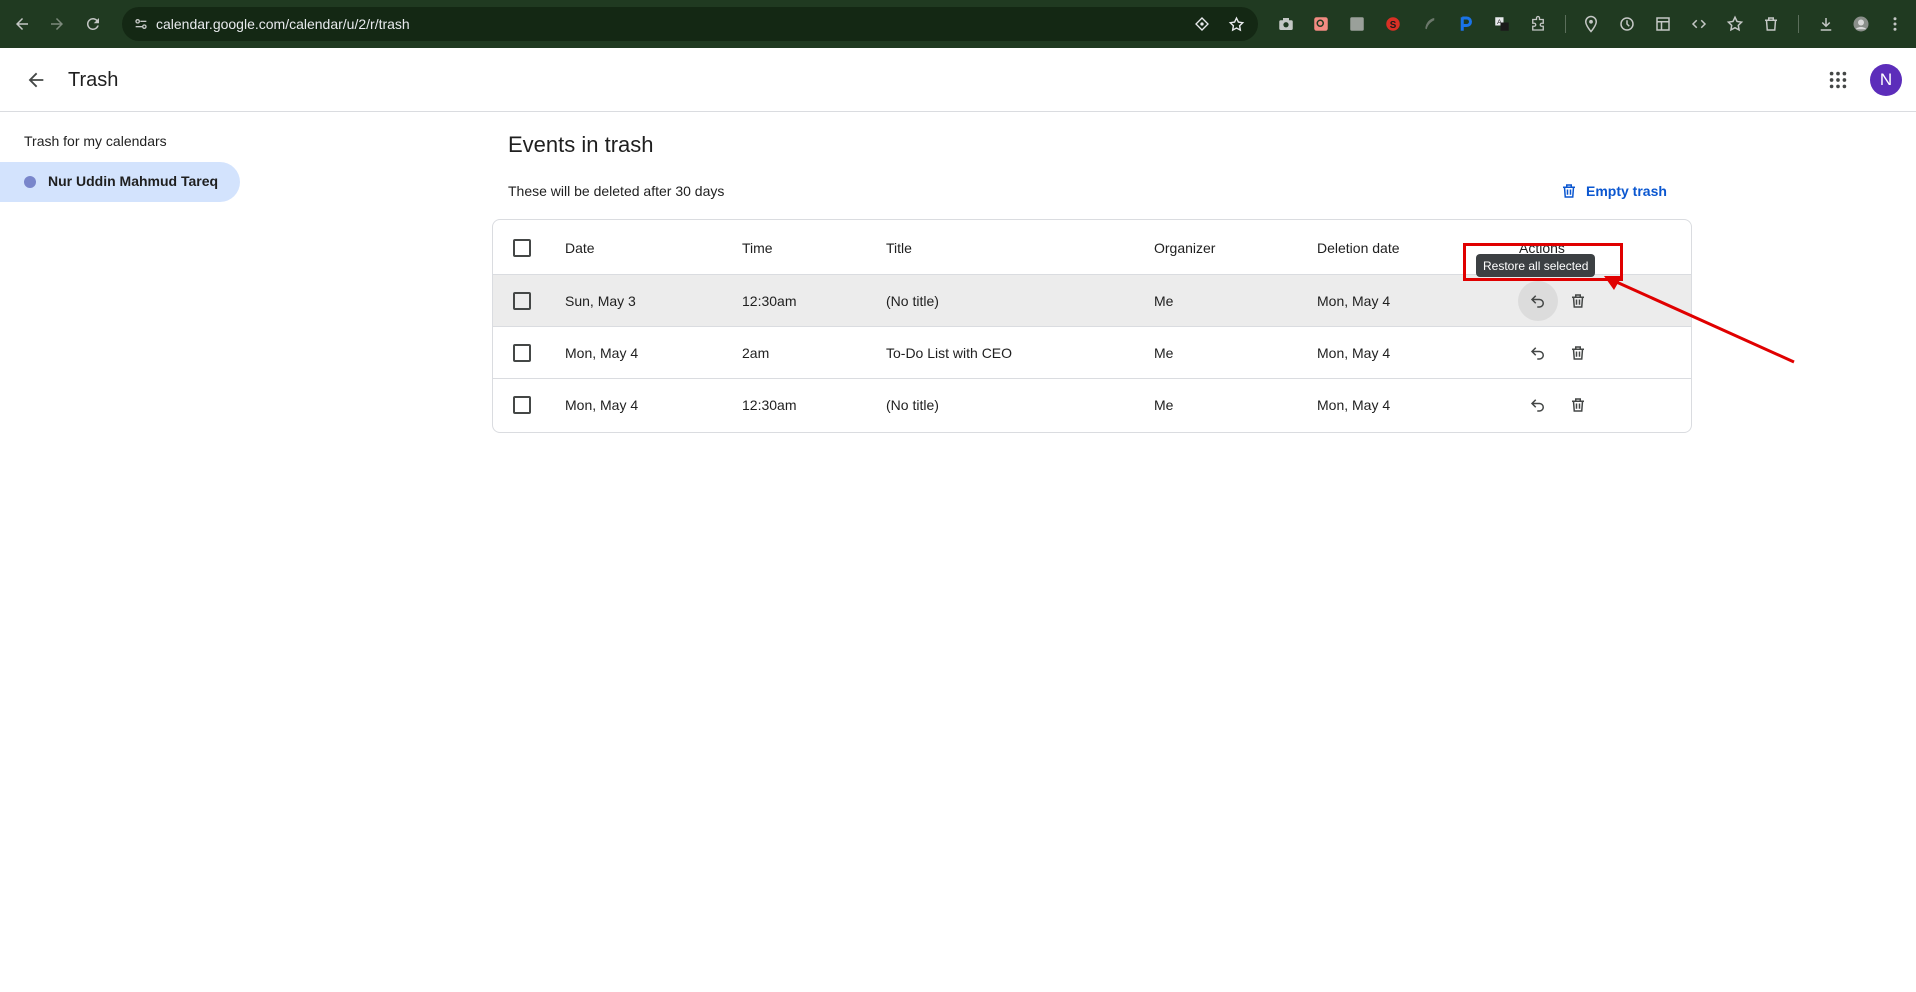 The height and width of the screenshot is (992, 1916). What do you see at coordinates (133, 181) in the screenshot?
I see `sidebar-item-label: Nur Uddin Mahmud Tareq` at bounding box center [133, 181].